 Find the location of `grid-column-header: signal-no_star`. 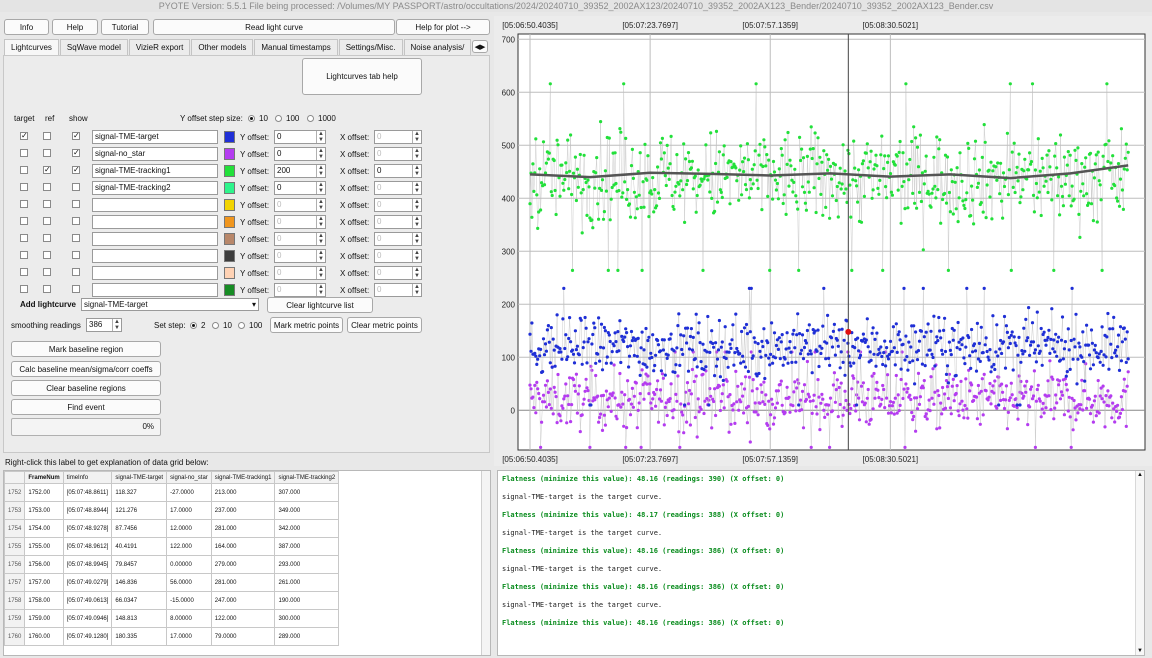

grid-column-header: signal-no_star is located at coordinates (189, 477).